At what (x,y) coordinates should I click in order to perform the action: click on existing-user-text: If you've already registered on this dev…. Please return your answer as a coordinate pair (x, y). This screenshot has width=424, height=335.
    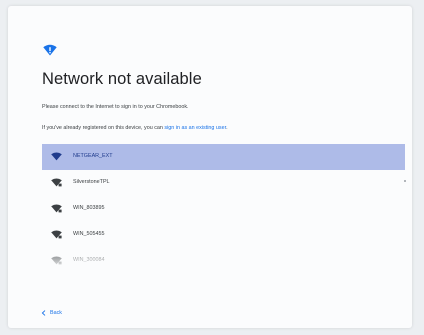
    Looking at the image, I should click on (103, 128).